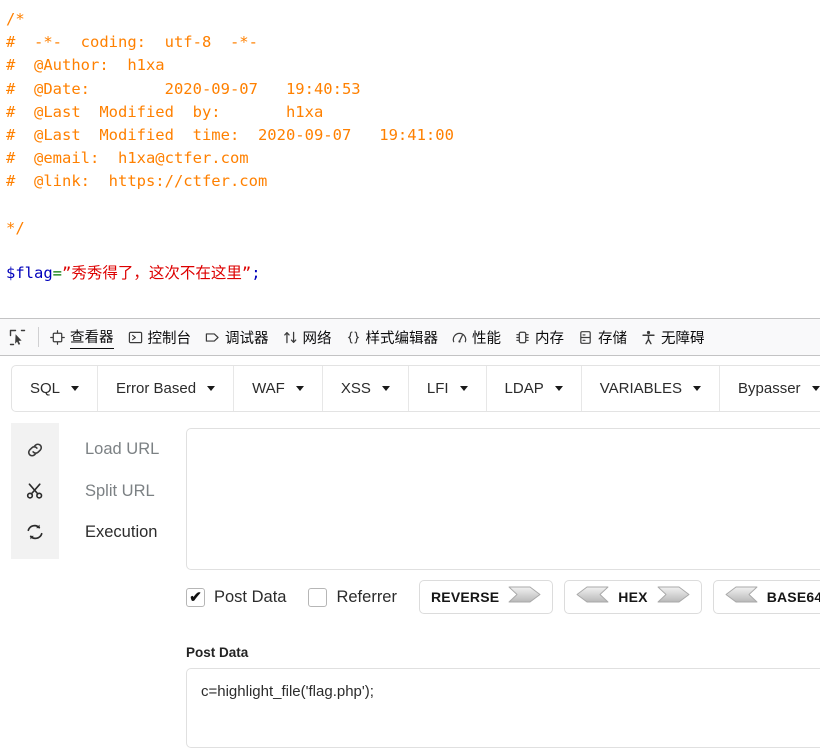 This screenshot has height=748, width=820. Describe the element at coordinates (648, 337) in the screenshot. I see `accessibility-icon` at that location.